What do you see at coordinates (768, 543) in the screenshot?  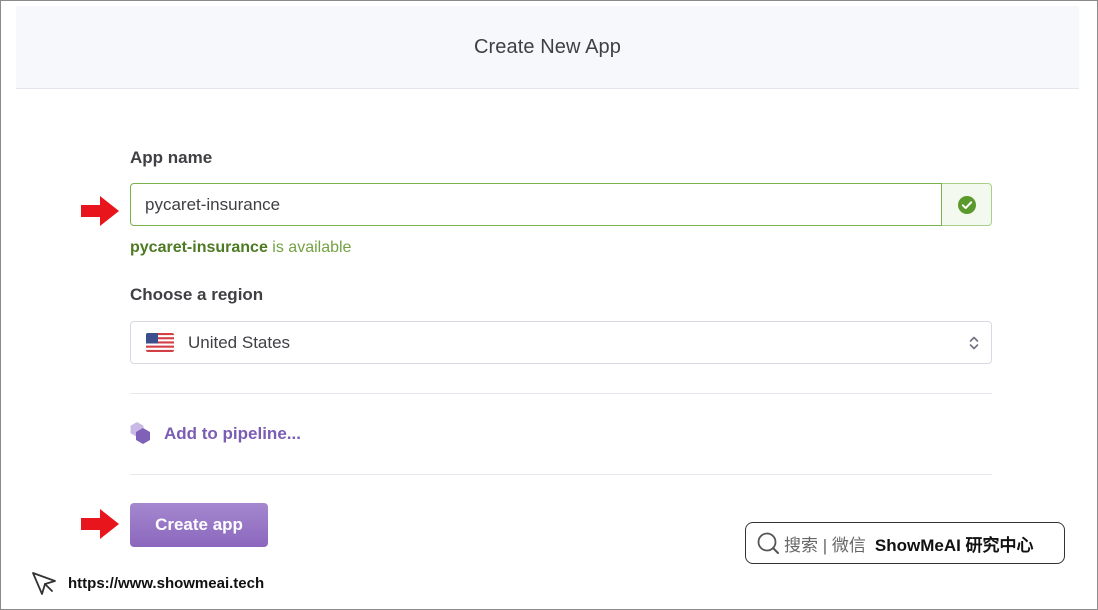 I see `search-icon` at bounding box center [768, 543].